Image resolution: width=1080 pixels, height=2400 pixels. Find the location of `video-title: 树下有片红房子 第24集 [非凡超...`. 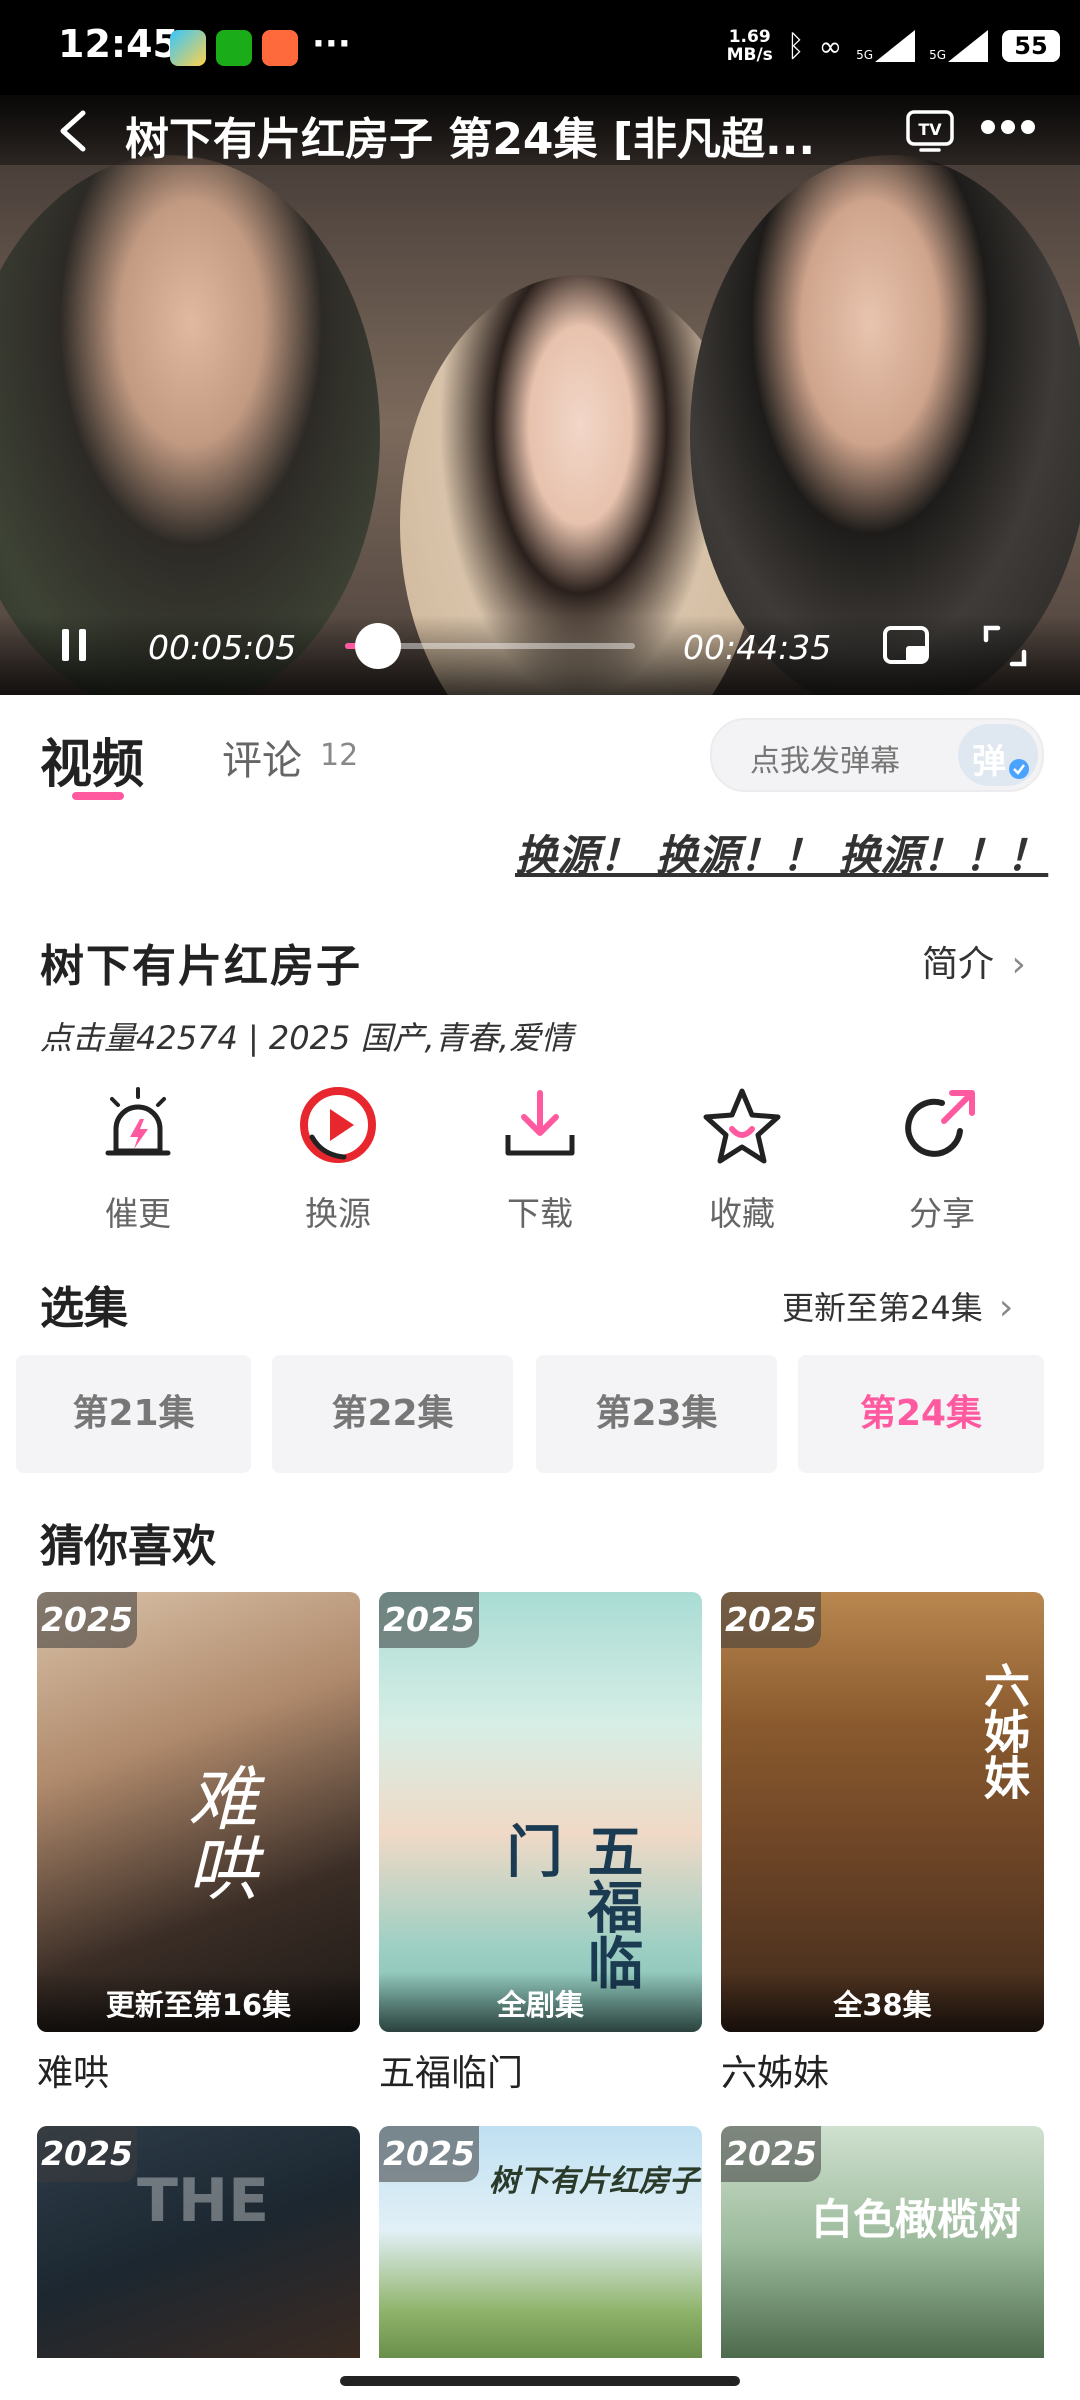

video-title: 树下有片红房子 第24集 [非凡超... is located at coordinates (470, 139).